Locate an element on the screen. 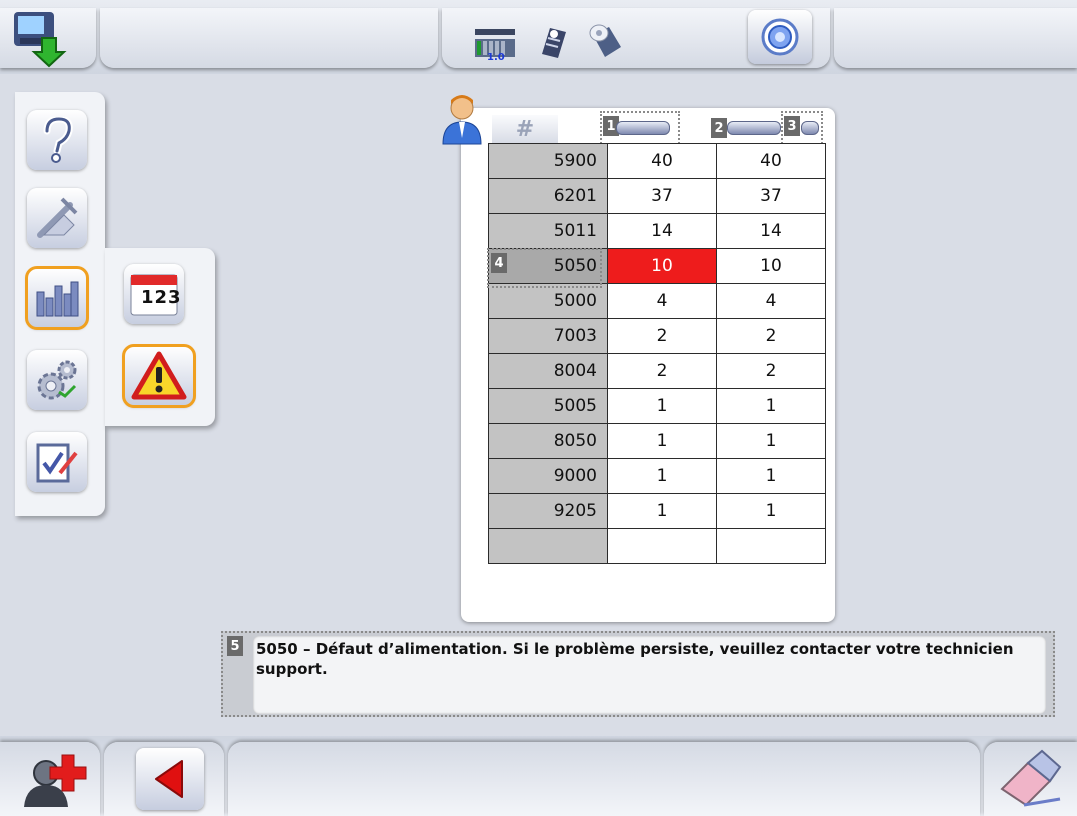 This screenshot has width=1077, height=816. operator-icon is located at coordinates (462, 120).